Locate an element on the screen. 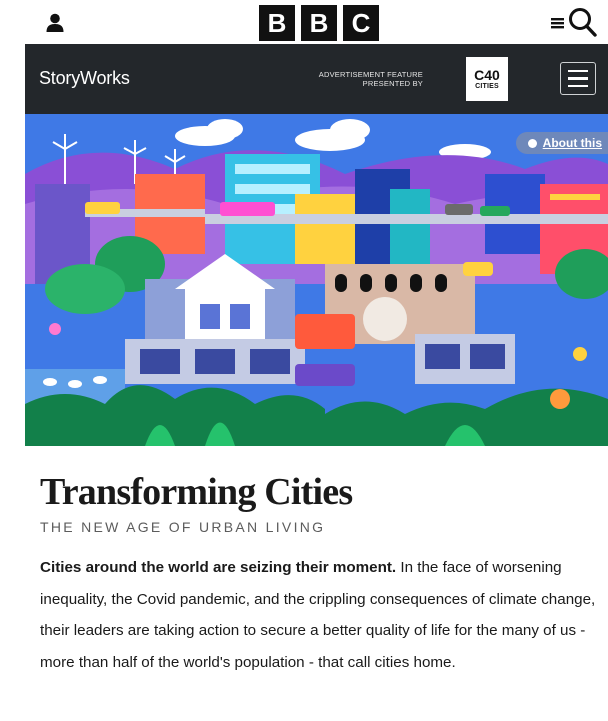 This screenshot has height=721, width=608. about-this-label: About this is located at coordinates (572, 143).